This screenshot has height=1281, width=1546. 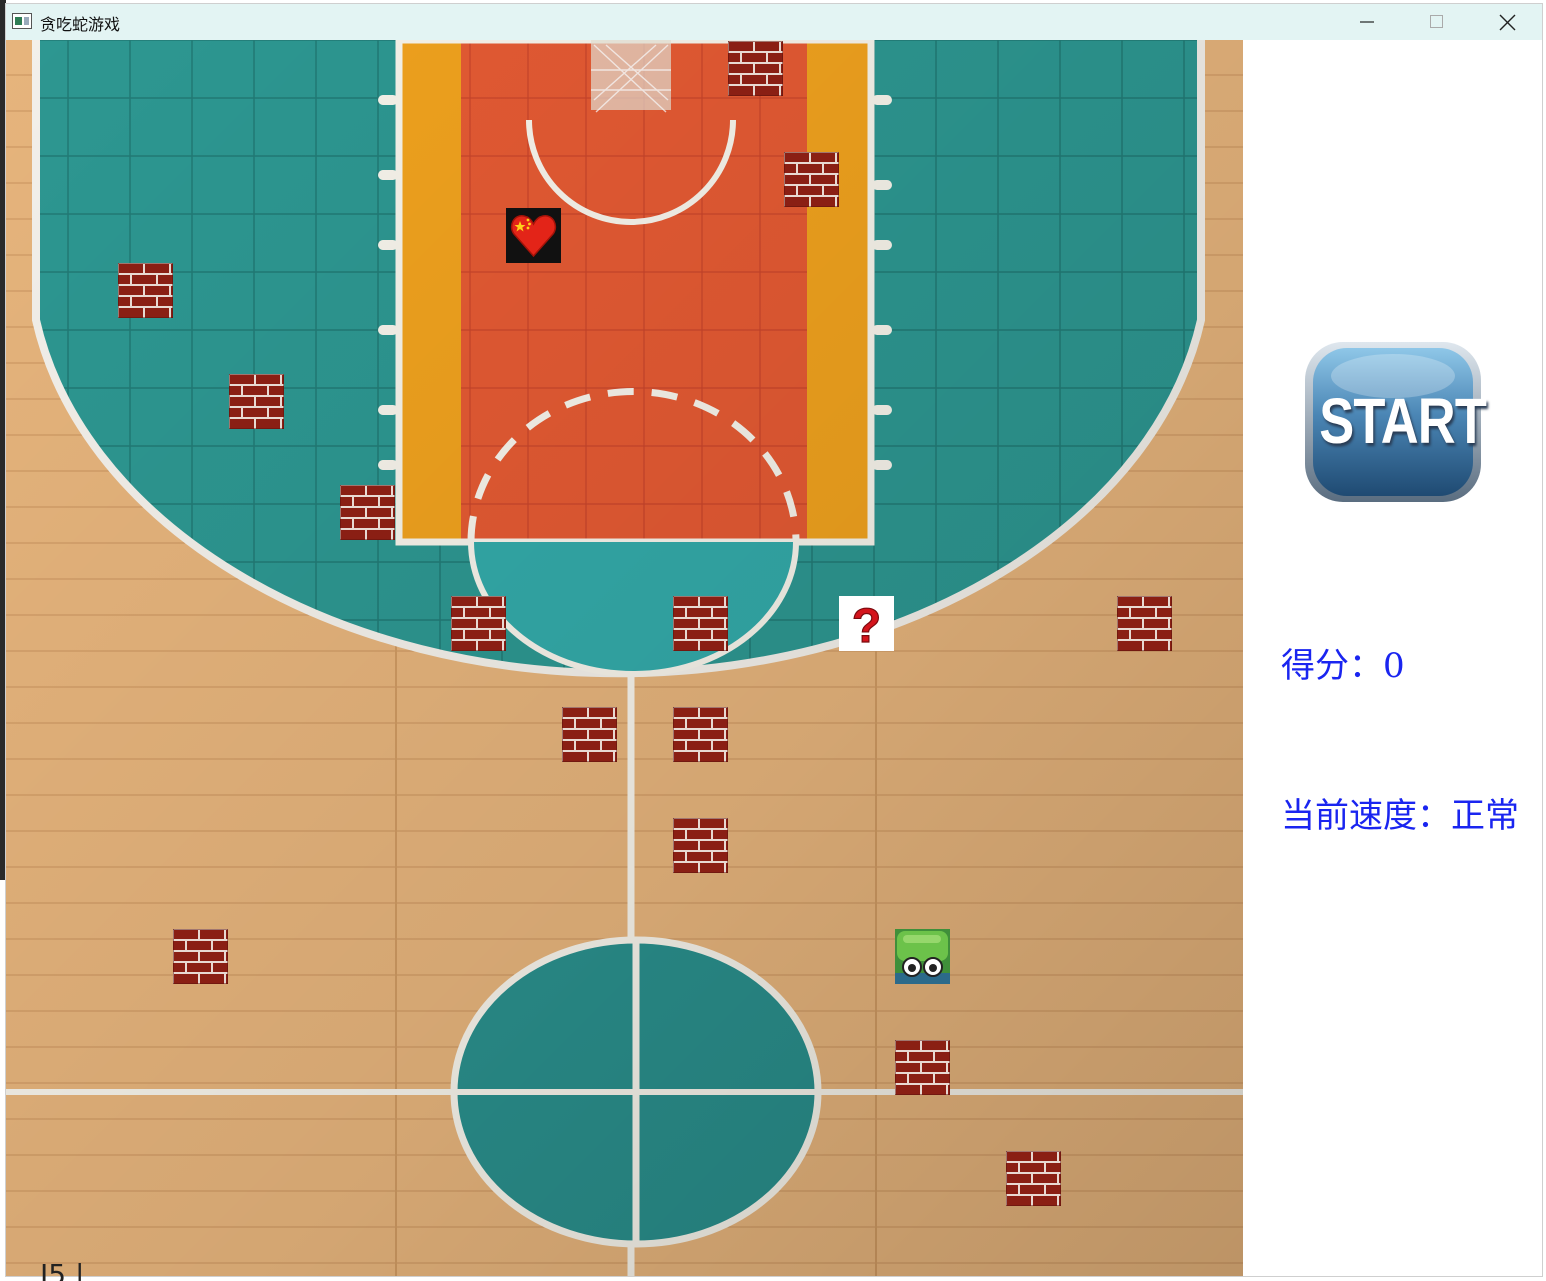 What do you see at coordinates (922, 956) in the screenshot?
I see `green-snake-head-icon` at bounding box center [922, 956].